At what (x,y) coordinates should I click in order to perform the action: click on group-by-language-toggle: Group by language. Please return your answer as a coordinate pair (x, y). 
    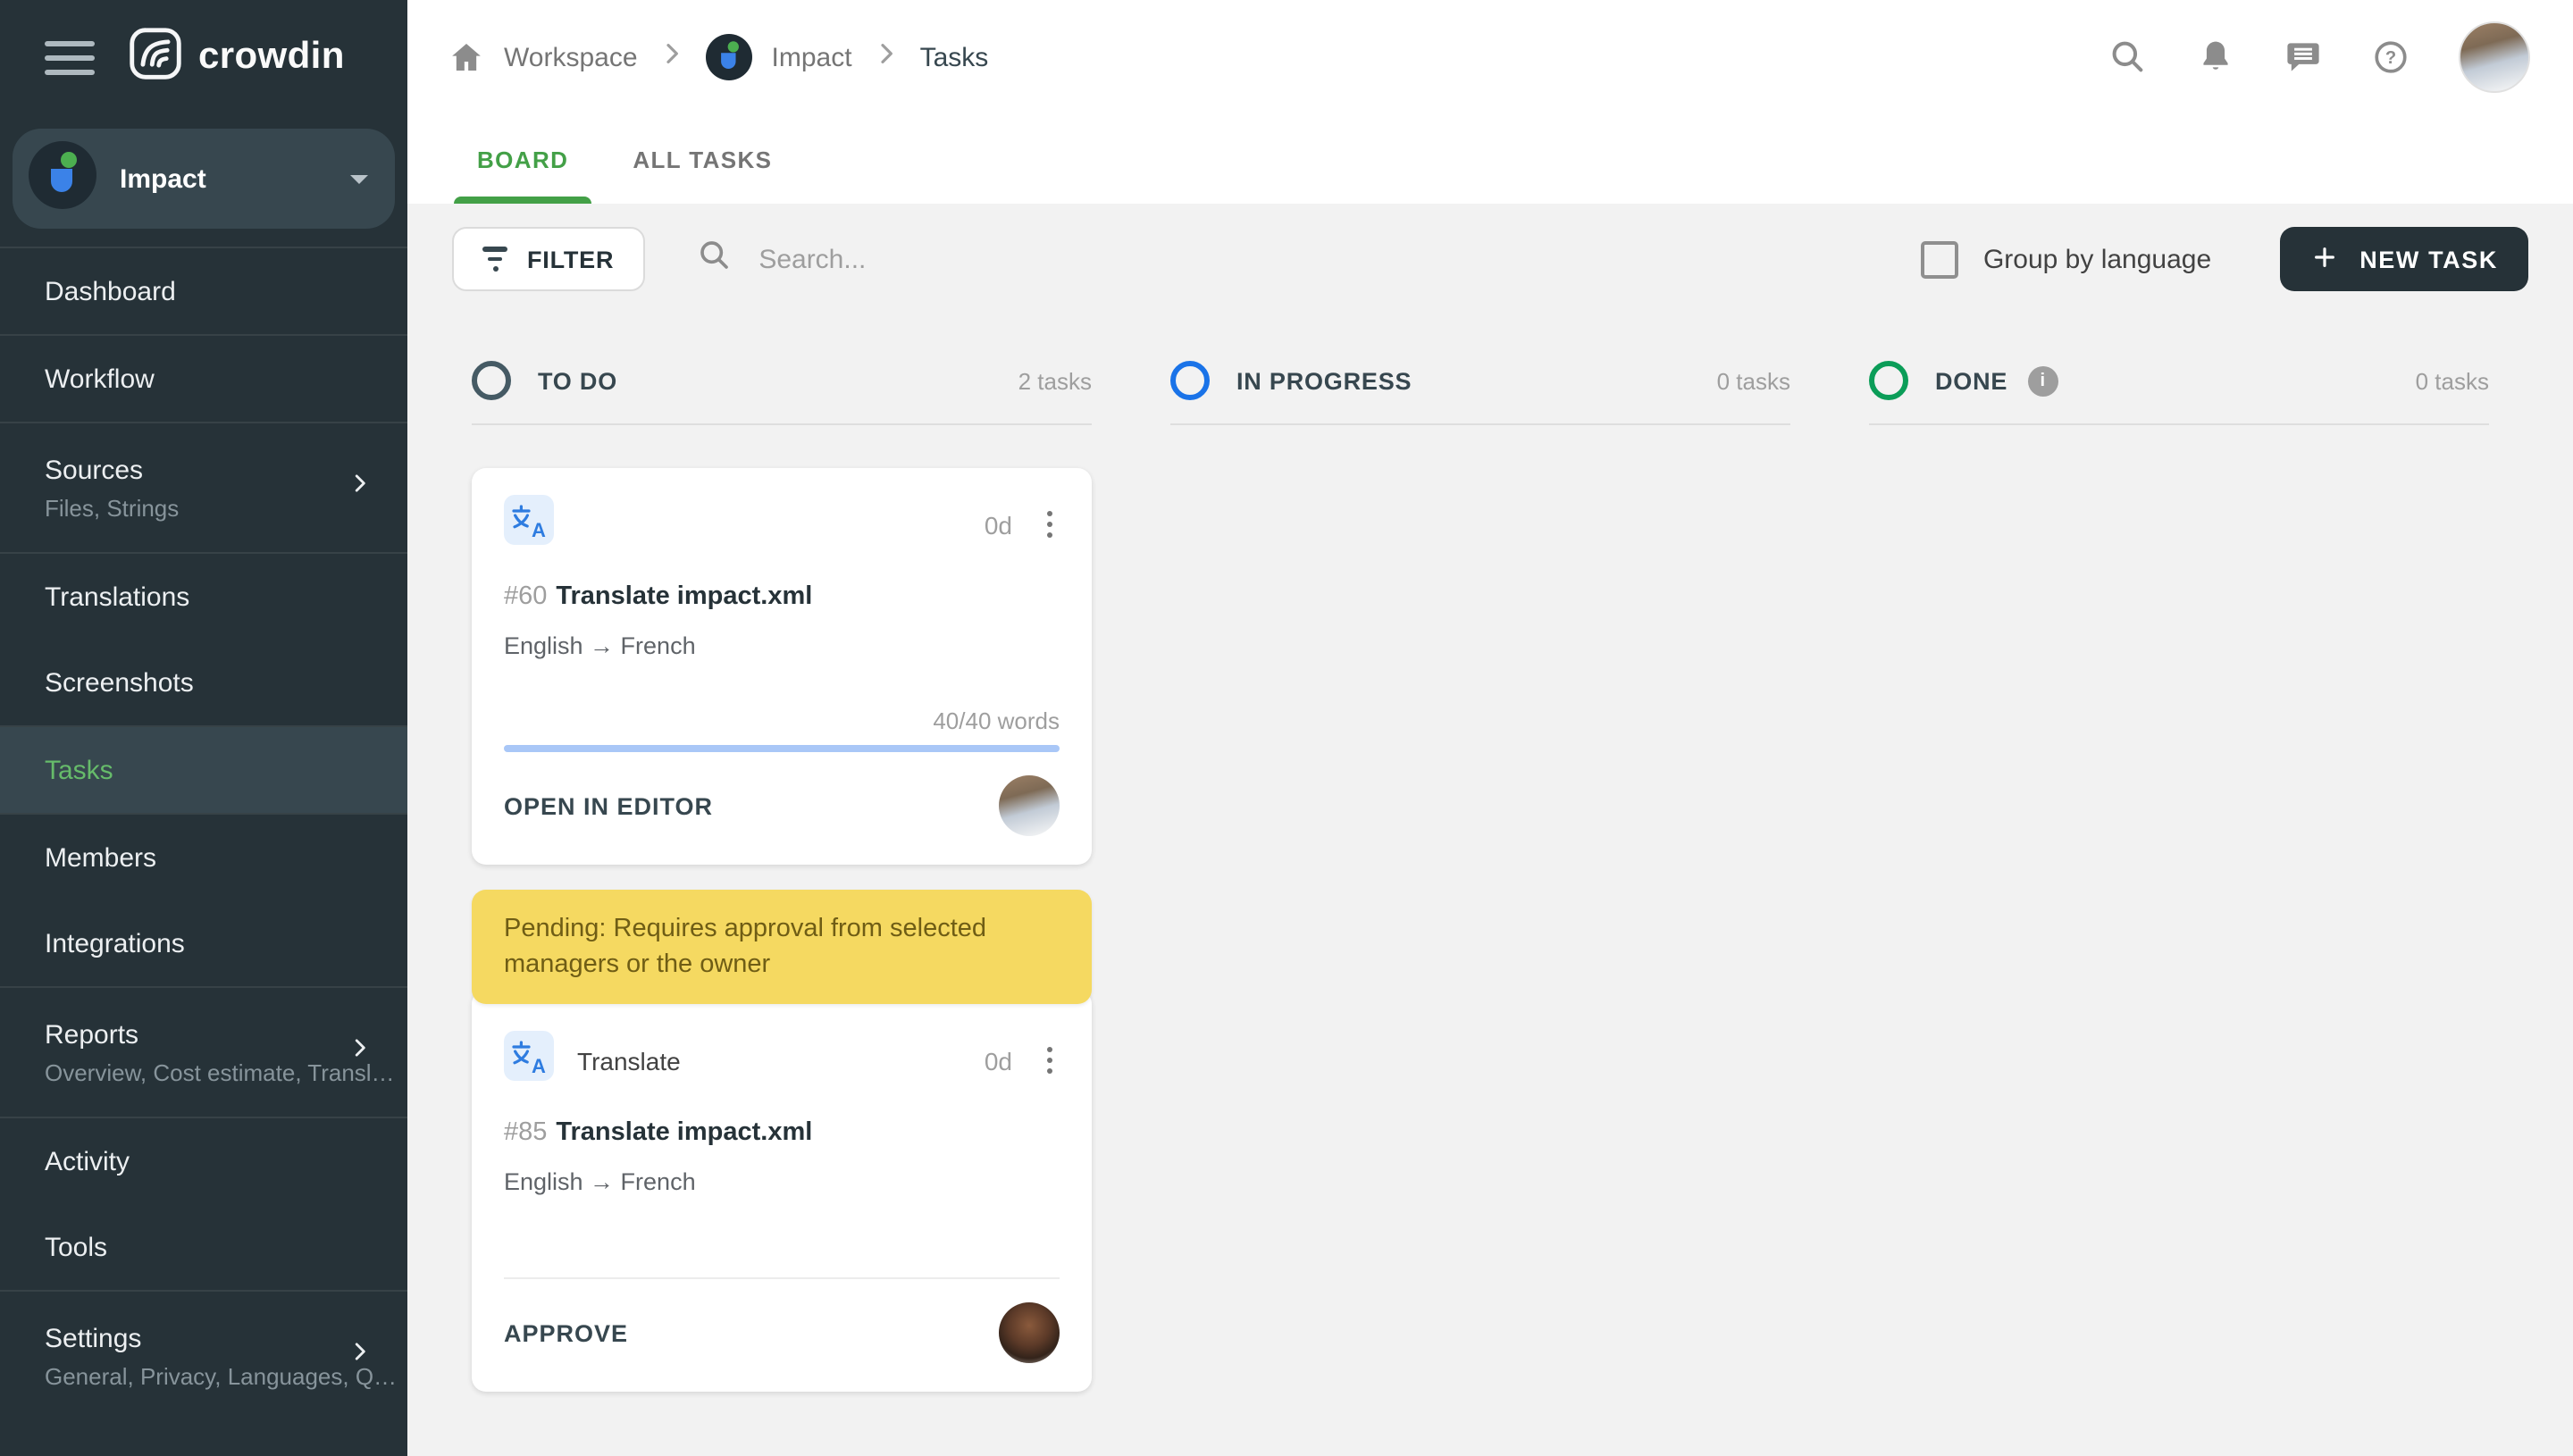
    Looking at the image, I should click on (2066, 259).